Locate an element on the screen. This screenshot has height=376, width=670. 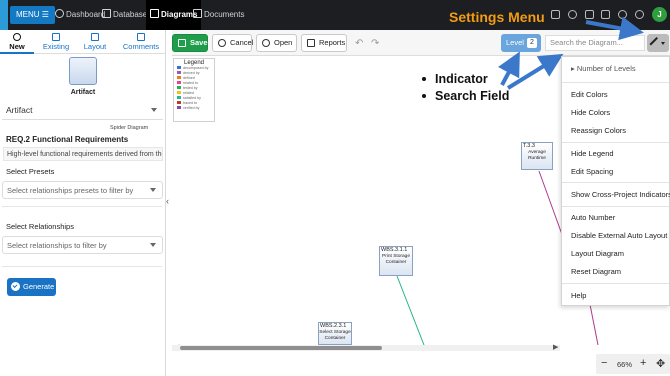
left-tabbar: New Existing Layout Comments is located at coordinates (83, 42).